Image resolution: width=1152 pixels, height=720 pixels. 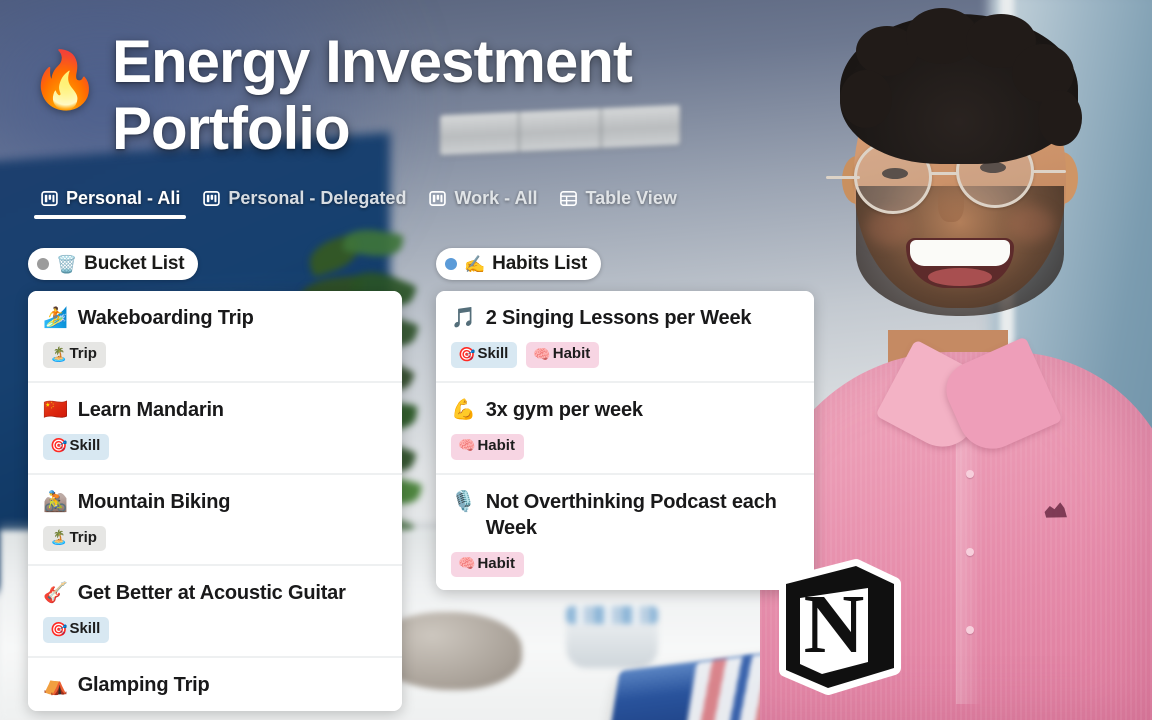 I want to click on card-emoji: ⛺, so click(x=55, y=685).